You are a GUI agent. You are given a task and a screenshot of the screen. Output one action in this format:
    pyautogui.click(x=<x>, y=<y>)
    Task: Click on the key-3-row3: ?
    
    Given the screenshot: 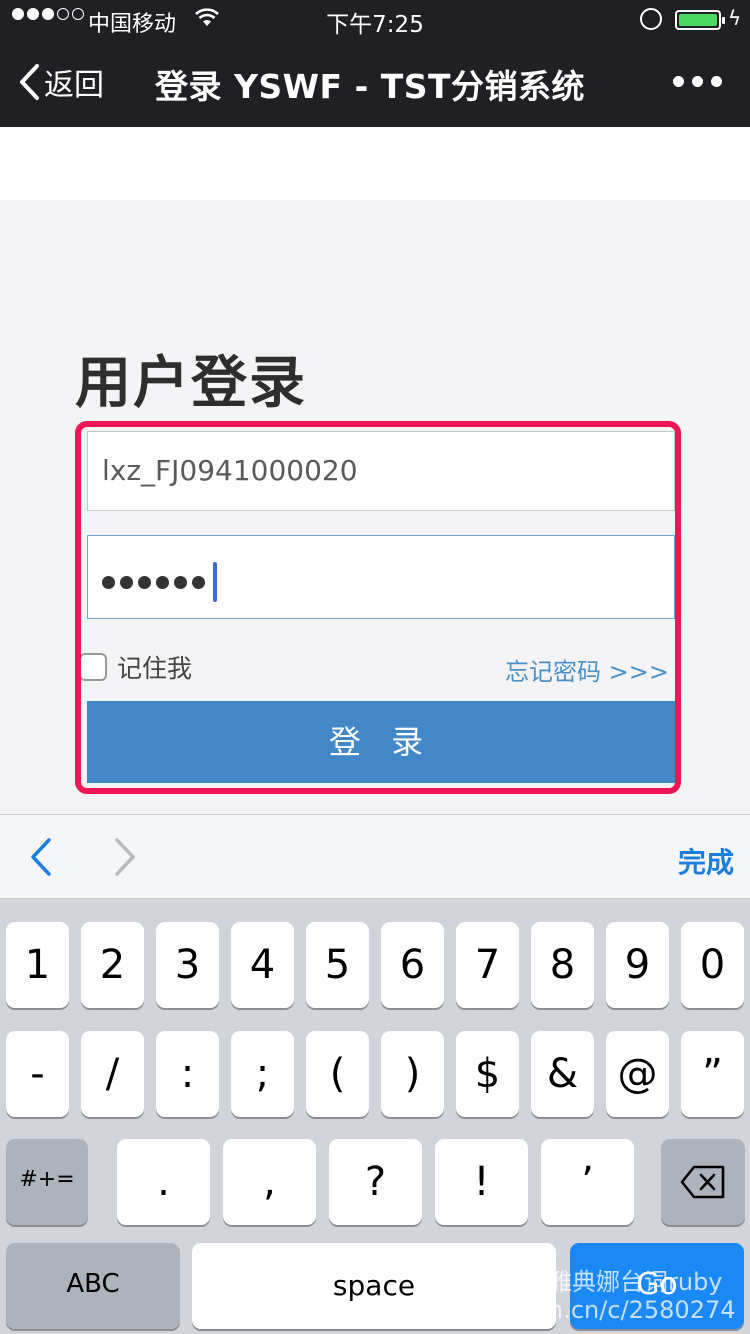 What is the action you would take?
    pyautogui.click(x=375, y=1182)
    